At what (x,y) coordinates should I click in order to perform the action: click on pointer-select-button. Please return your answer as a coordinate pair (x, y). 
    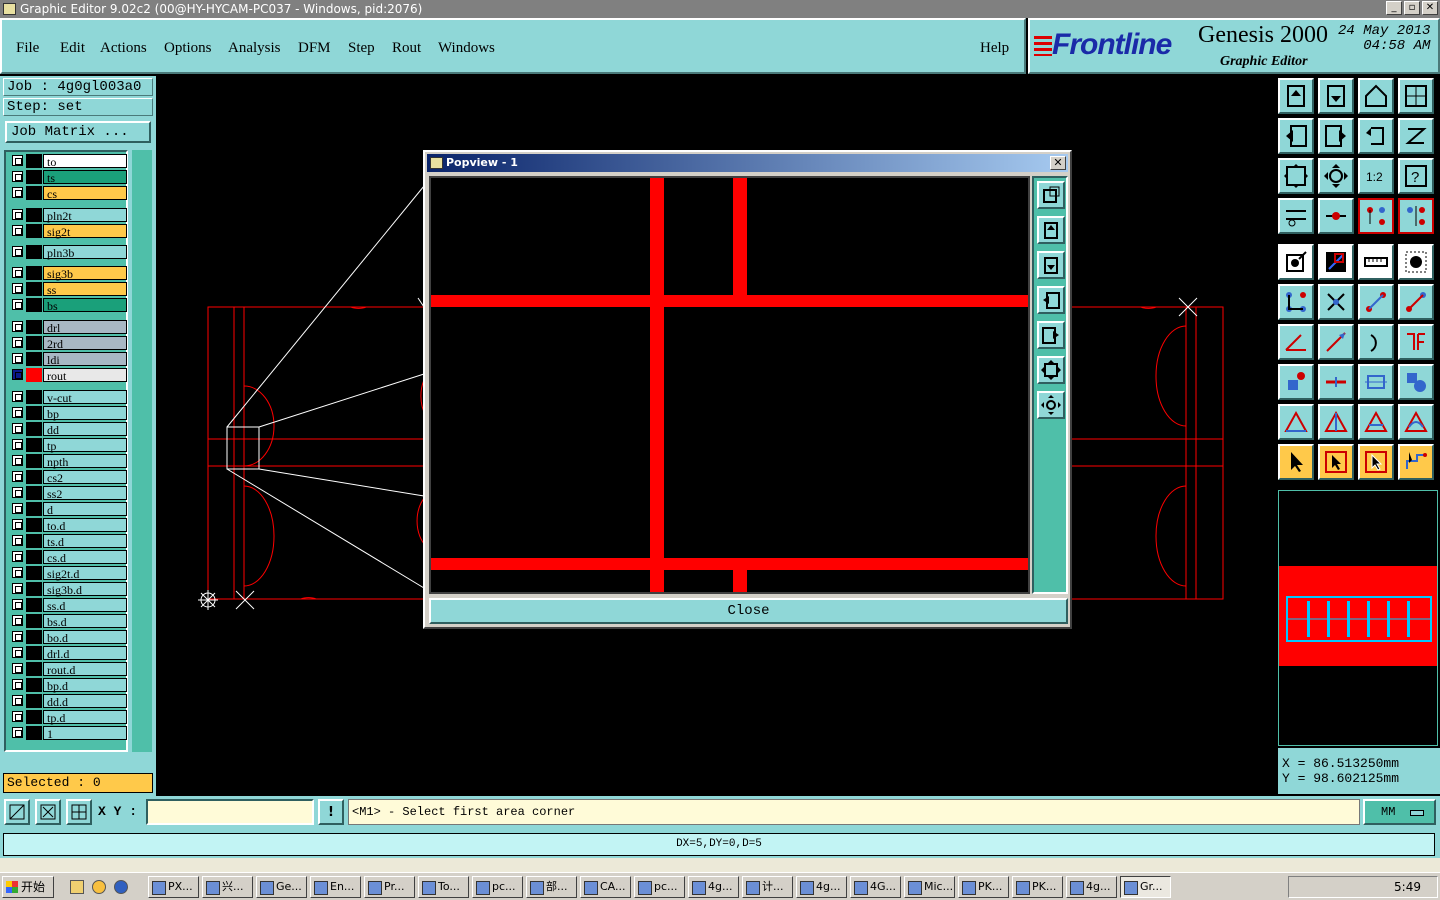
    Looking at the image, I should click on (1376, 462).